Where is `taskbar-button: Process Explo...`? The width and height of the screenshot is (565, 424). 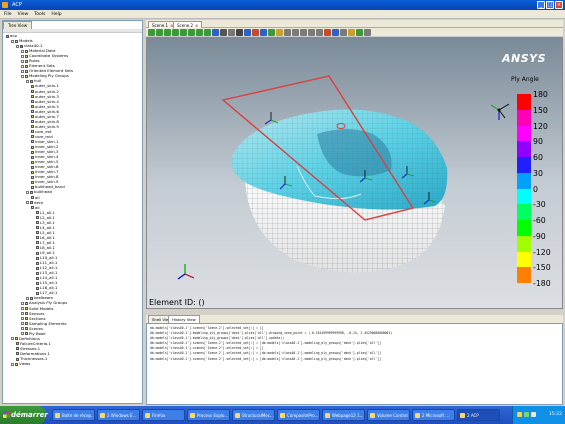
taskbar-button: Process Explo... is located at coordinates (208, 415).